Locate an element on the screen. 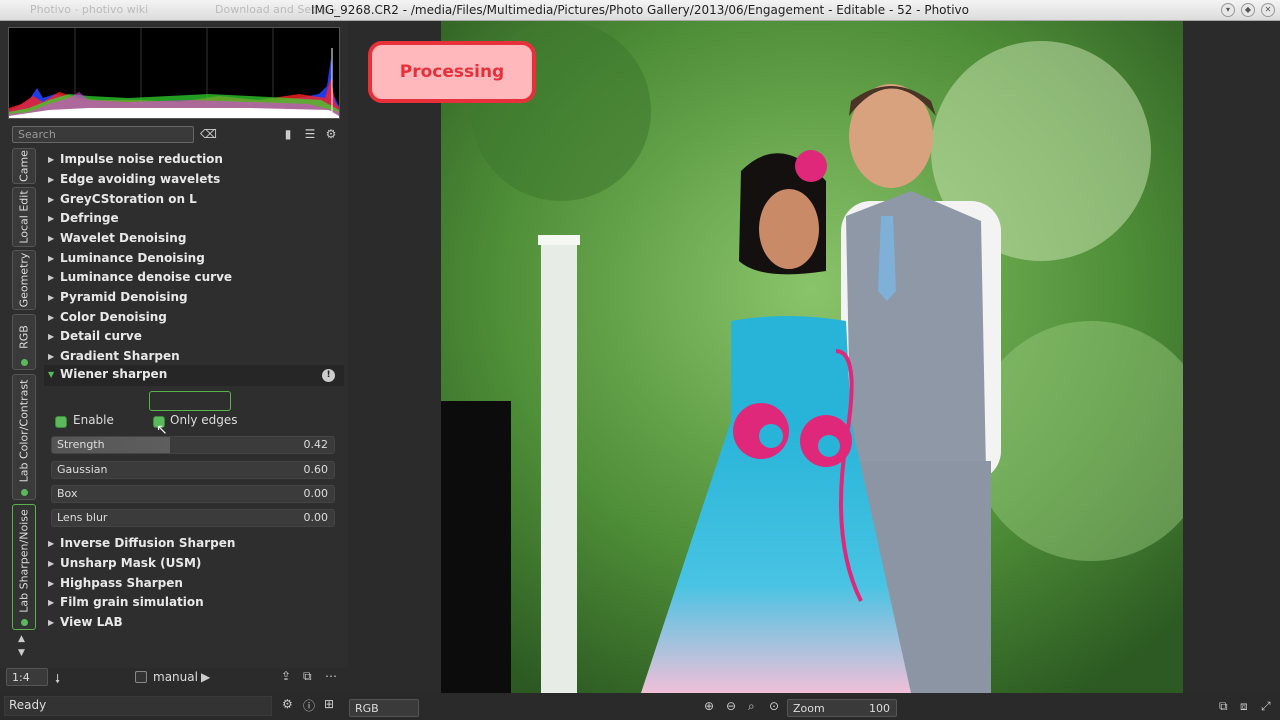 Image resolution: width=1280 pixels, height=720 pixels. search-input is located at coordinates (103, 134).